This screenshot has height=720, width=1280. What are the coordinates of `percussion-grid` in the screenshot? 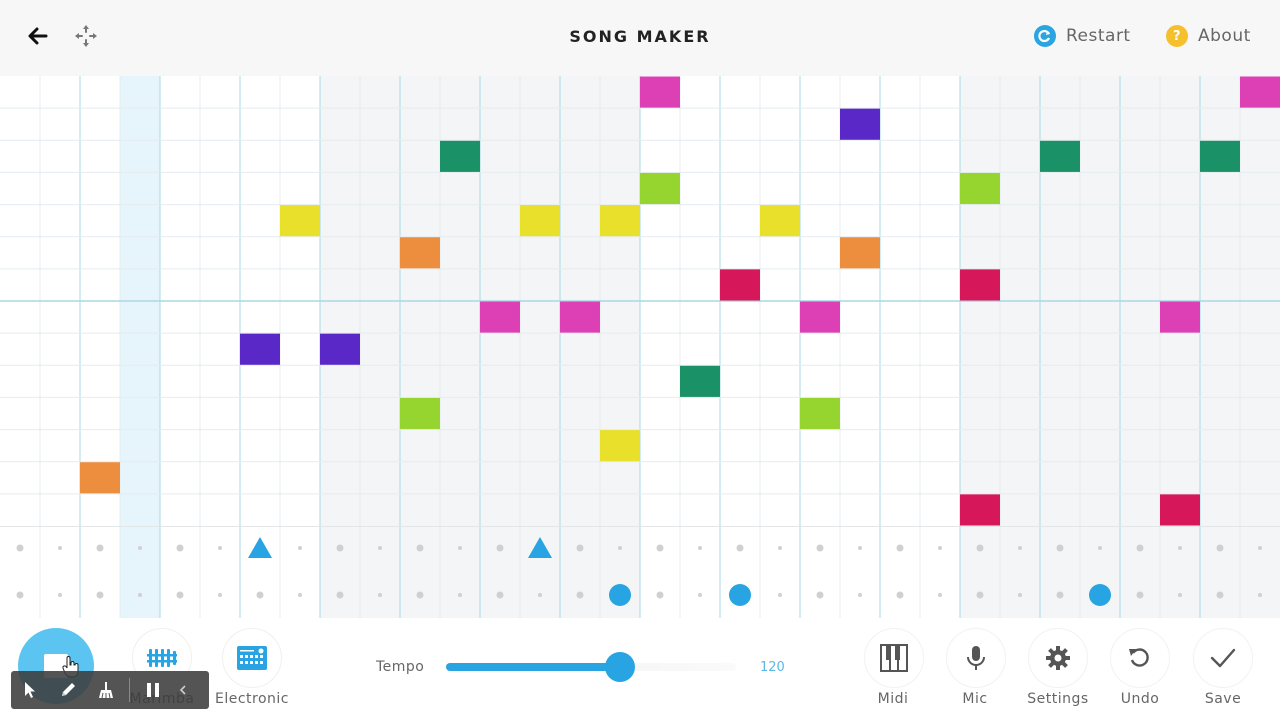 It's located at (640, 572).